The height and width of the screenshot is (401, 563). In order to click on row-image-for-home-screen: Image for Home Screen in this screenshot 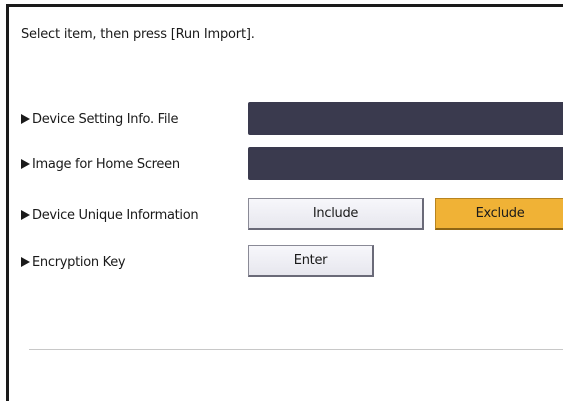, I will do `click(135, 164)`.